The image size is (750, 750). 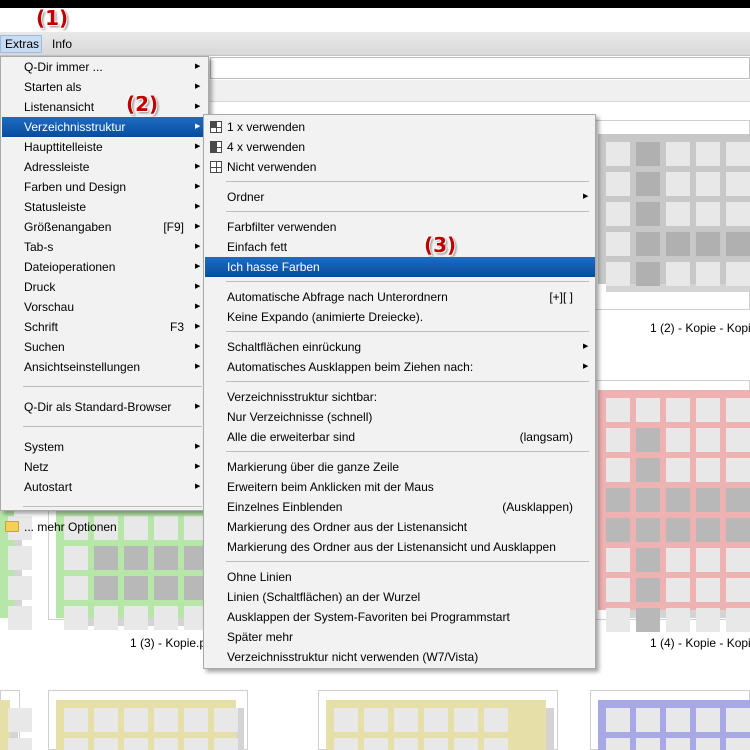 I want to click on menu-item-ohne-linien: Ohne Linien, so click(x=400, y=577).